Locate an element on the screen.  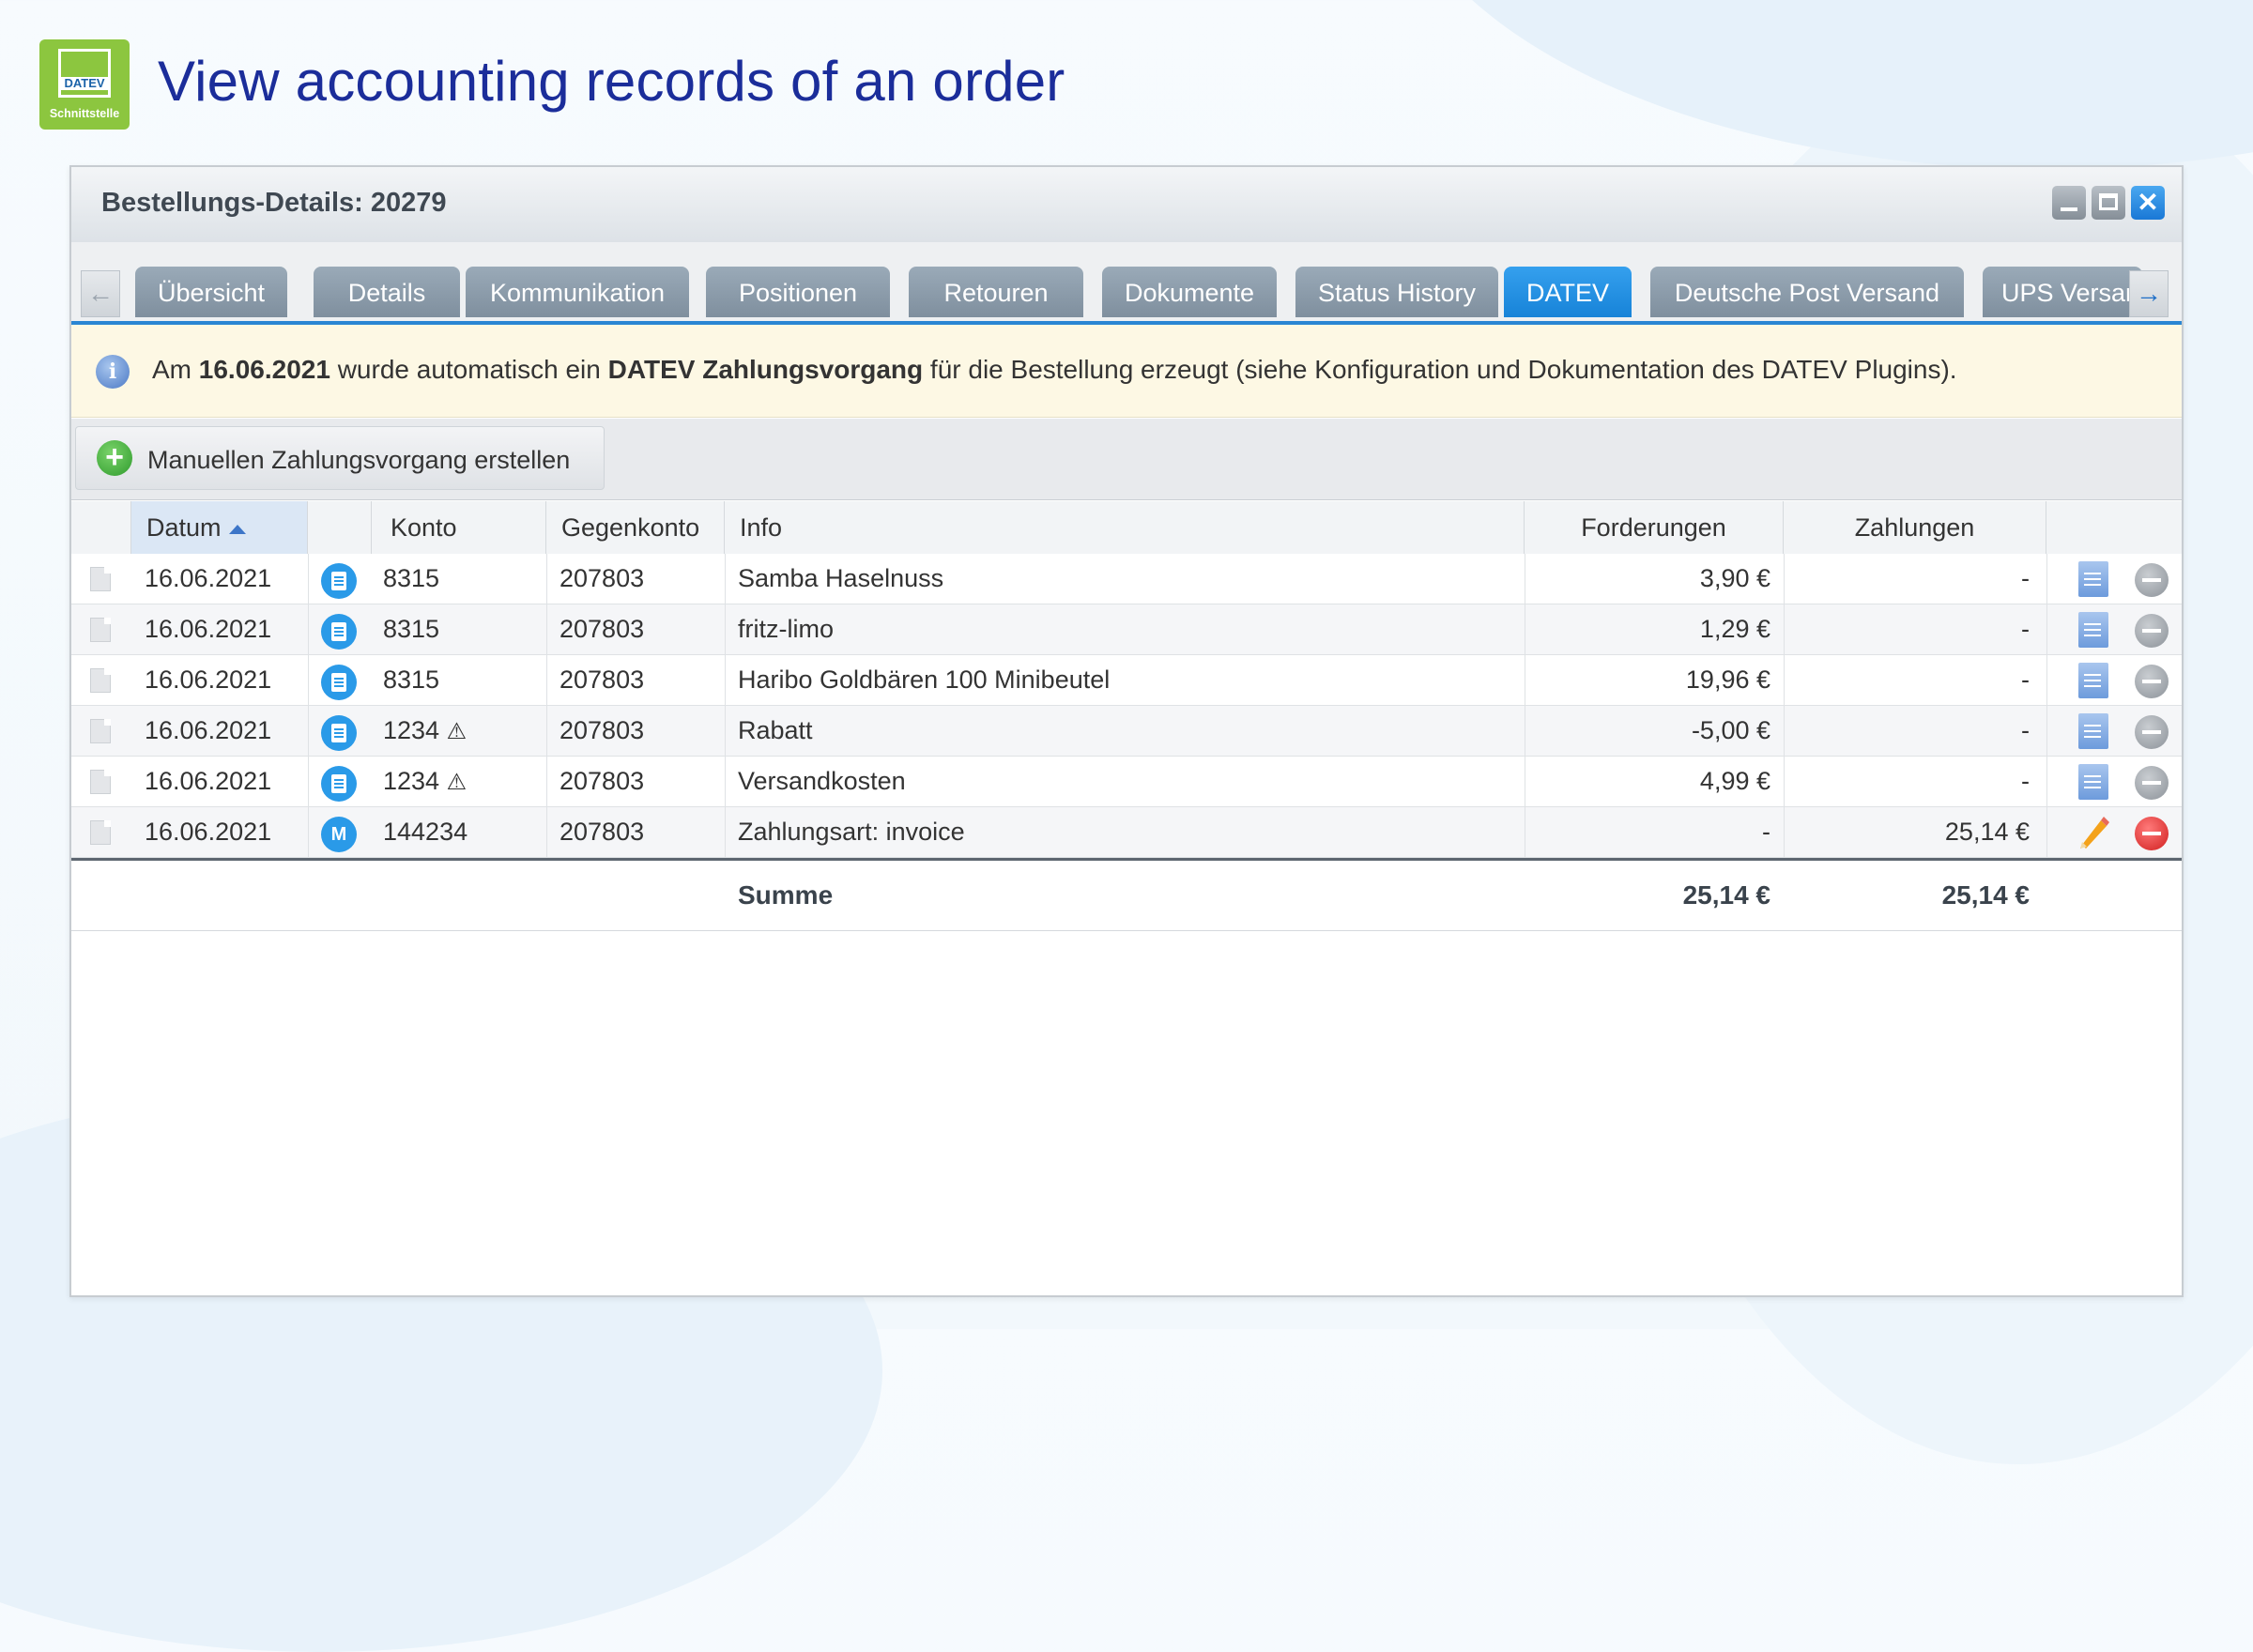
window-title: Bestellungs-Details: 20279 is located at coordinates (274, 203).